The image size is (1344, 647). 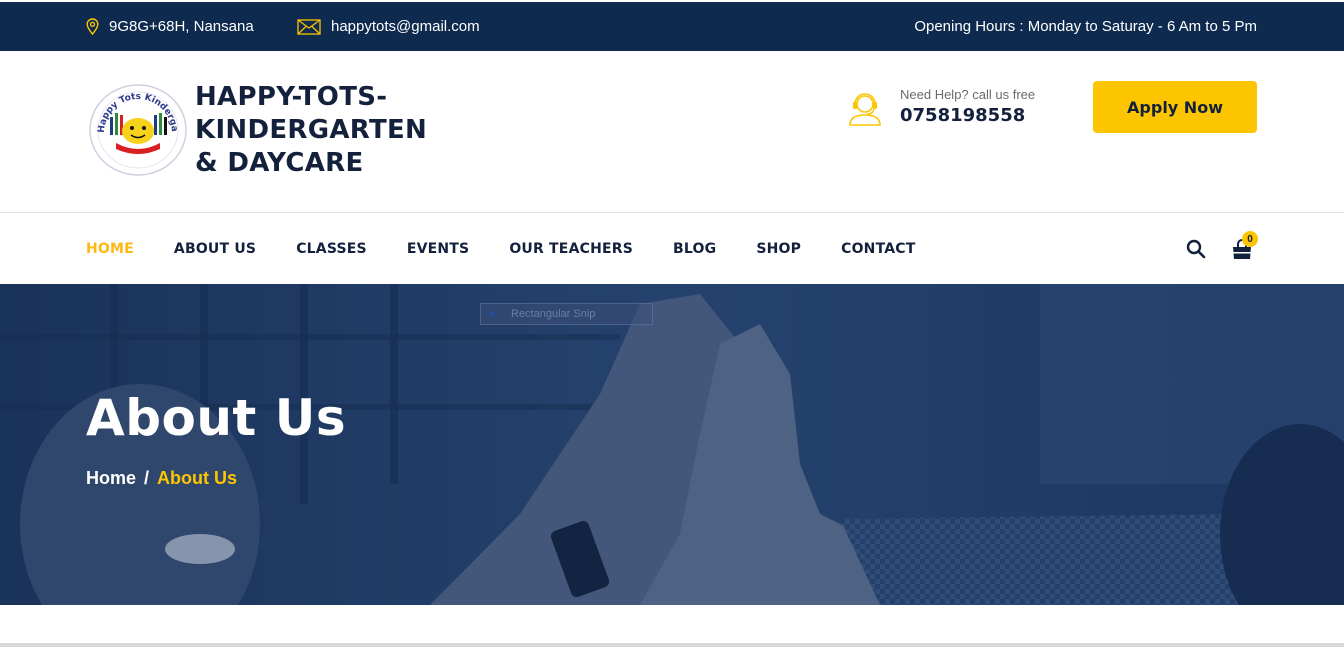 I want to click on location-text: 9G8G+68H, Nansana, so click(x=181, y=26).